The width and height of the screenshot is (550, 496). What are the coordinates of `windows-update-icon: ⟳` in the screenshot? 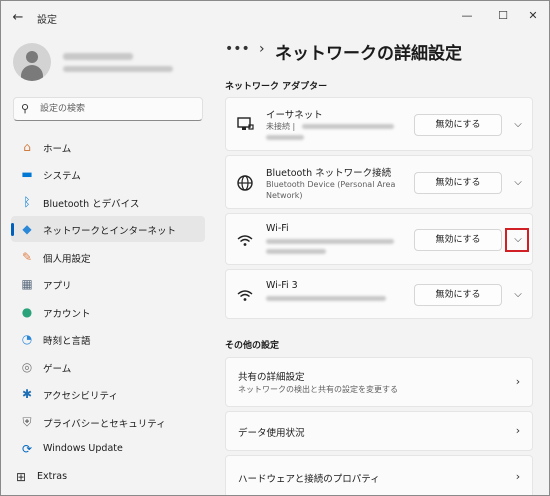 It's located at (27, 449).